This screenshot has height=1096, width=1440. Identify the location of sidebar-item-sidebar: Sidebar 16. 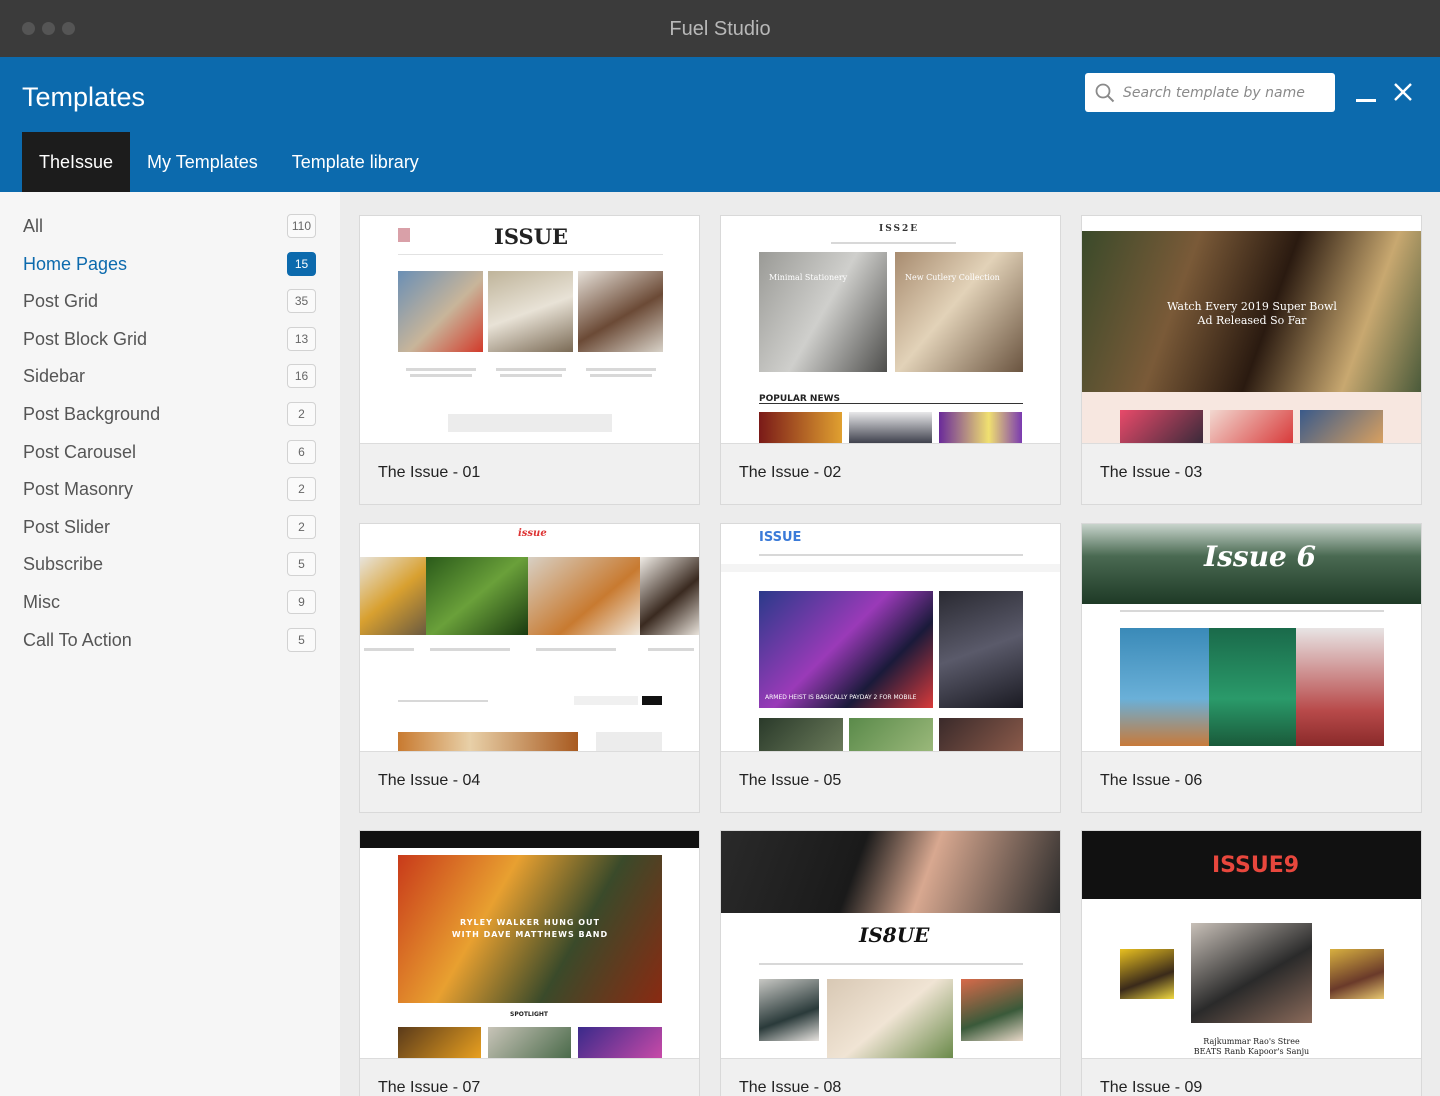
(170, 378).